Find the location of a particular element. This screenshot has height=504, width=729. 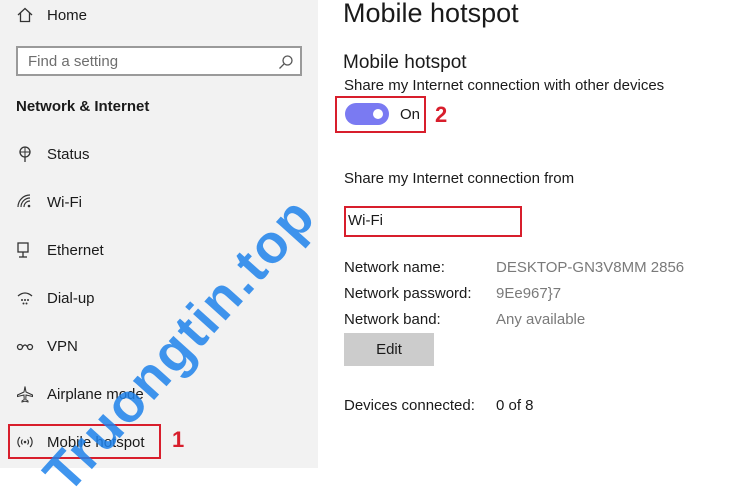

home-label: Home is located at coordinates (67, 15).